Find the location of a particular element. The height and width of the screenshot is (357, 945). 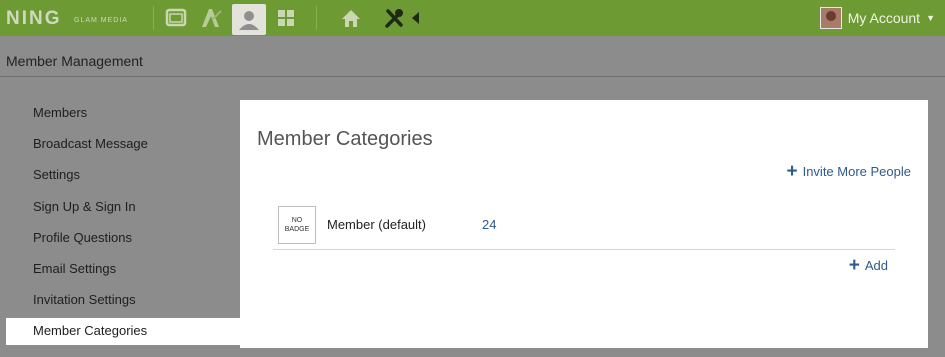

account-menu: My Account ▼ is located at coordinates (882, 18).